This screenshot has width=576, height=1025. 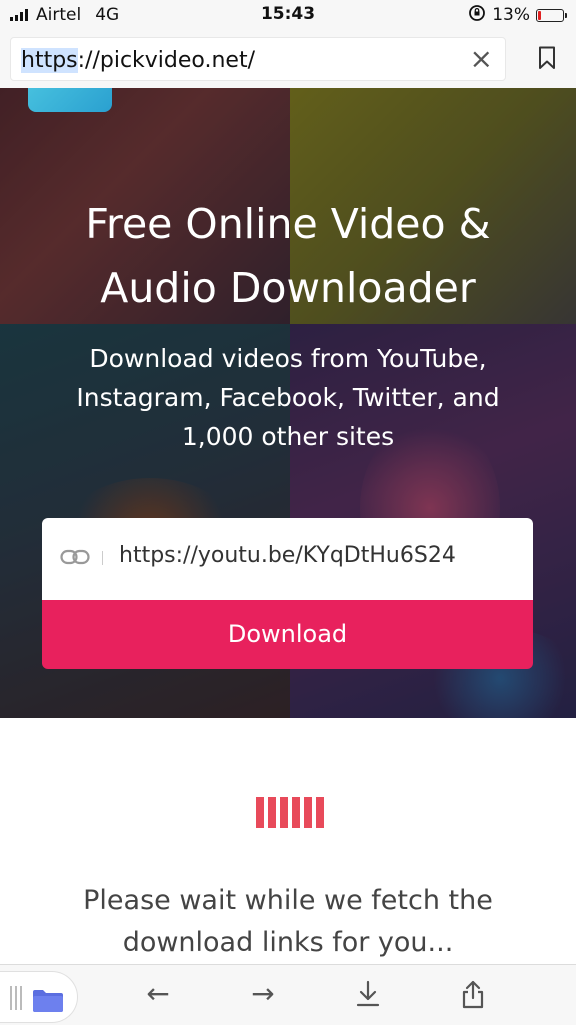 What do you see at coordinates (49, 60) in the screenshot?
I see `address-selected-text: https` at bounding box center [49, 60].